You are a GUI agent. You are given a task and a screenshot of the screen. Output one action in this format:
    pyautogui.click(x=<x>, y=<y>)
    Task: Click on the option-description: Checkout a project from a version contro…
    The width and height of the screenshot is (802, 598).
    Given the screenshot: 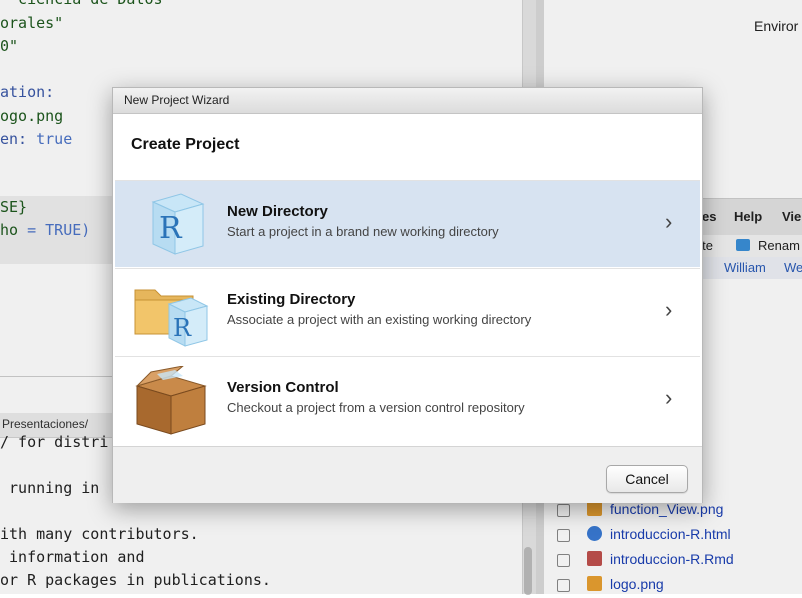 What is the action you would take?
    pyautogui.click(x=376, y=407)
    